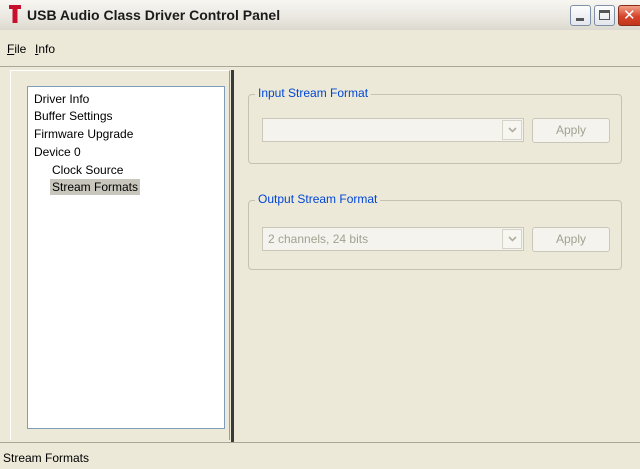 This screenshot has height=469, width=640. What do you see at coordinates (57, 152) in the screenshot?
I see `tree-item-device-0: Device 0` at bounding box center [57, 152].